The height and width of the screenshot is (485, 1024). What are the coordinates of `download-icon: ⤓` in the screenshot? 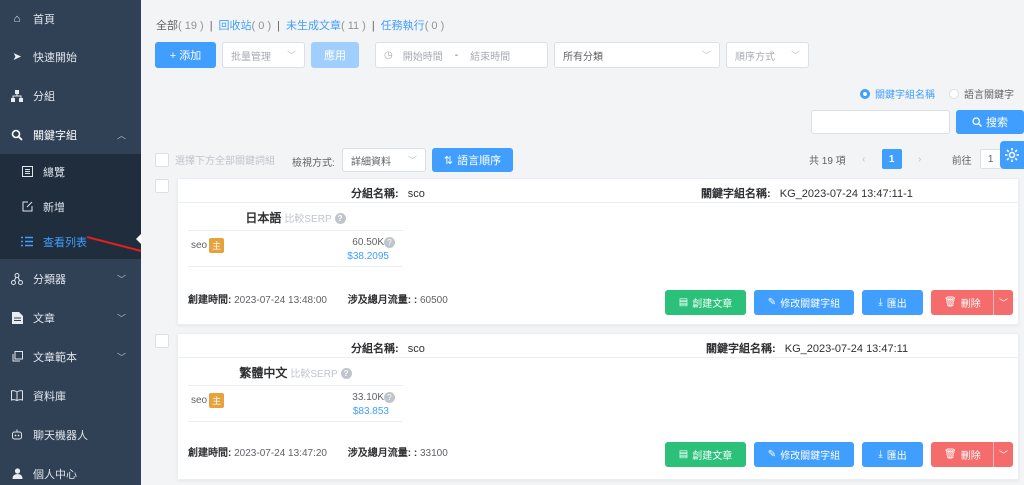 It's located at (880, 302).